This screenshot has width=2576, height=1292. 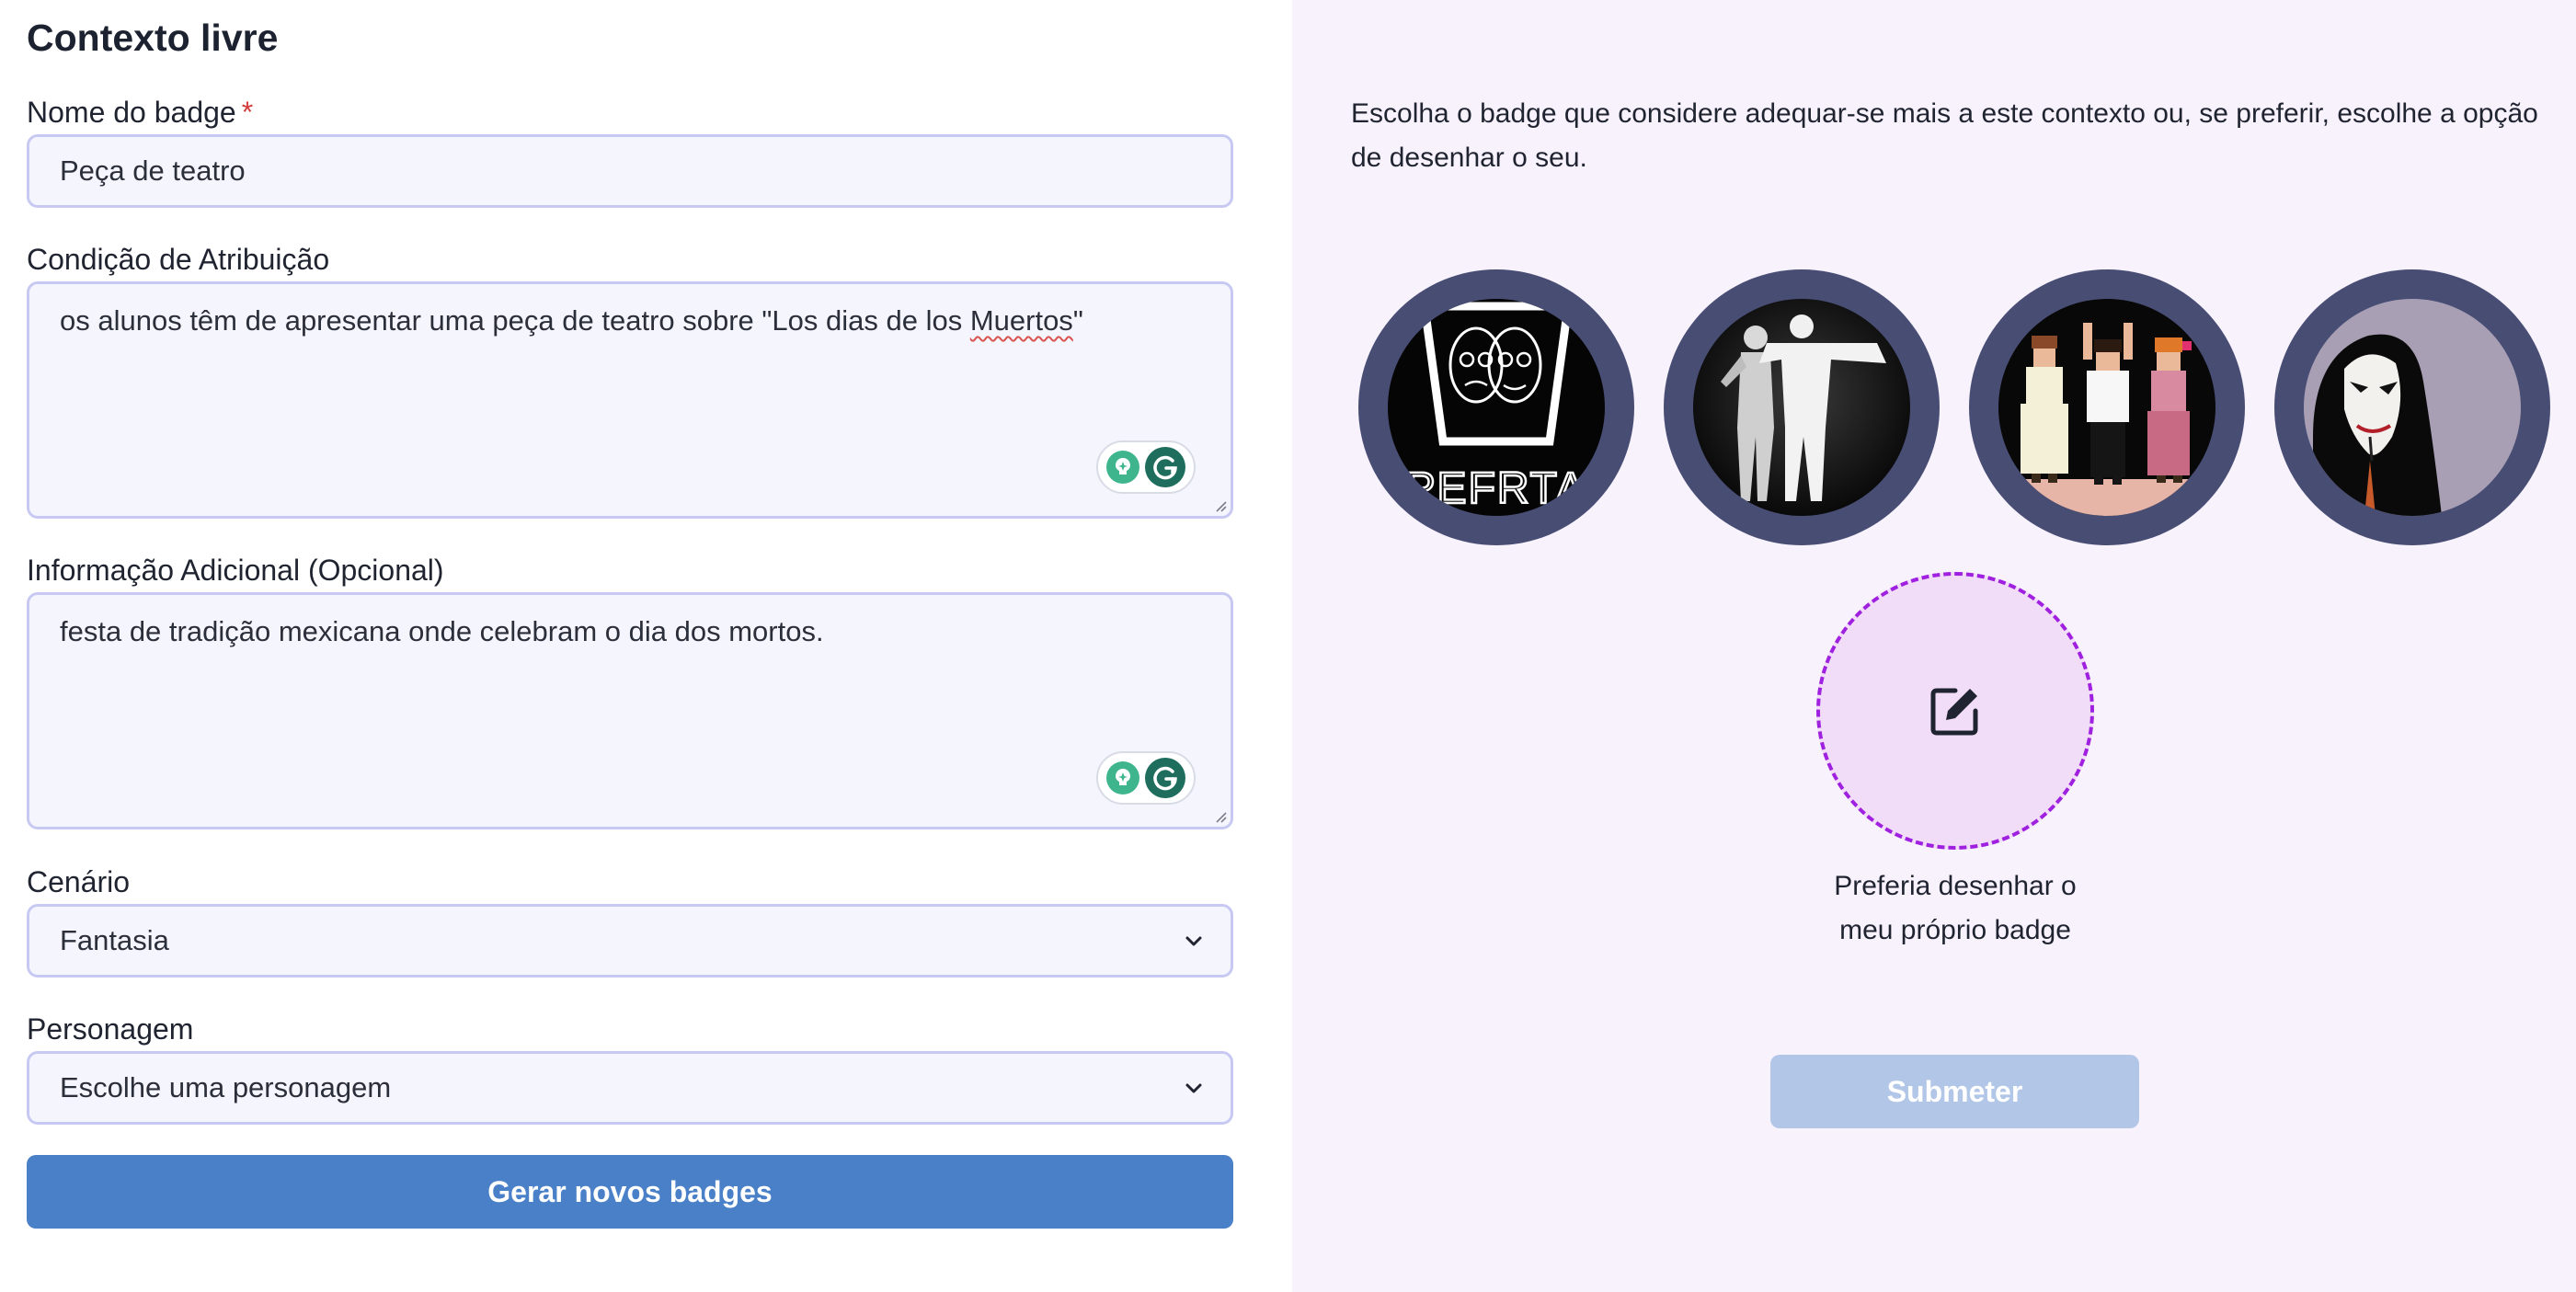 I want to click on condition-label: Condição de Atribuição, so click(x=178, y=259).